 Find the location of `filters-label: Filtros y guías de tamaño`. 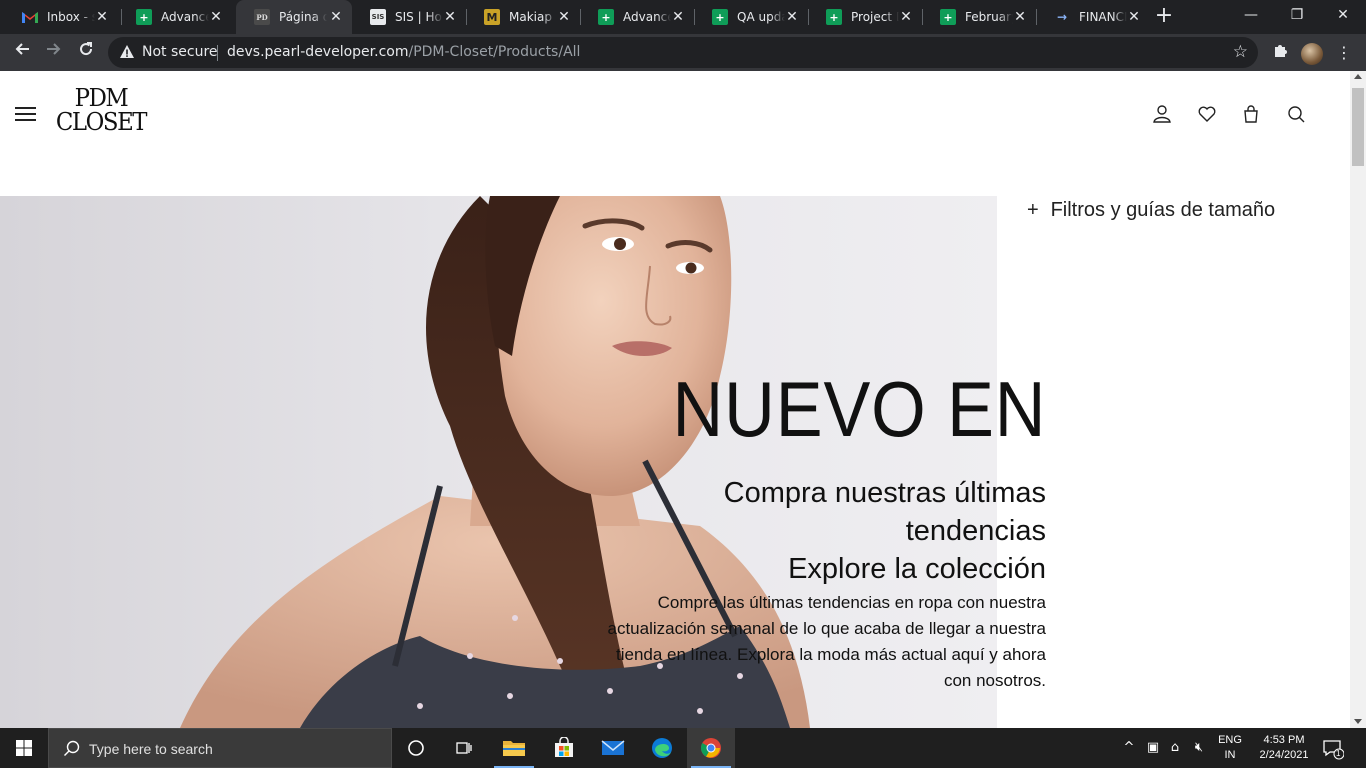

filters-label: Filtros y guías de tamaño is located at coordinates (1163, 210).